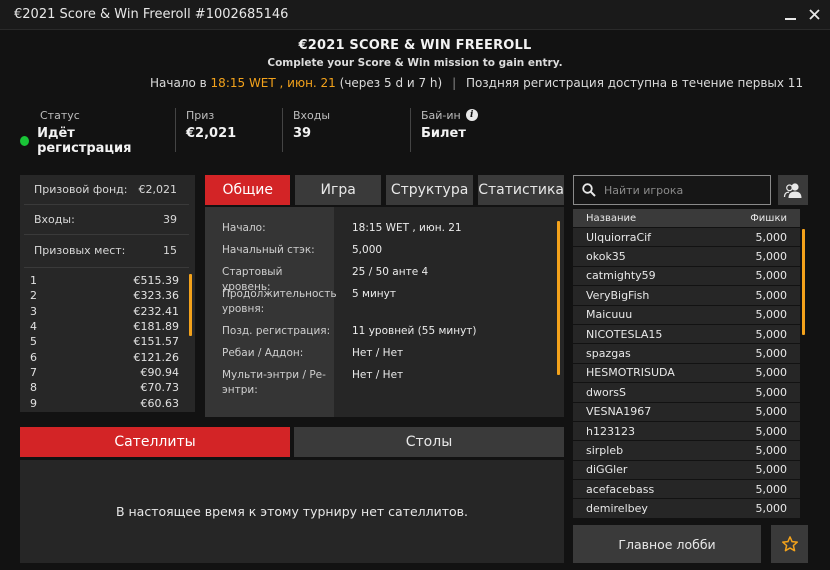  I want to click on payout-amount: €151.57, so click(156, 342).